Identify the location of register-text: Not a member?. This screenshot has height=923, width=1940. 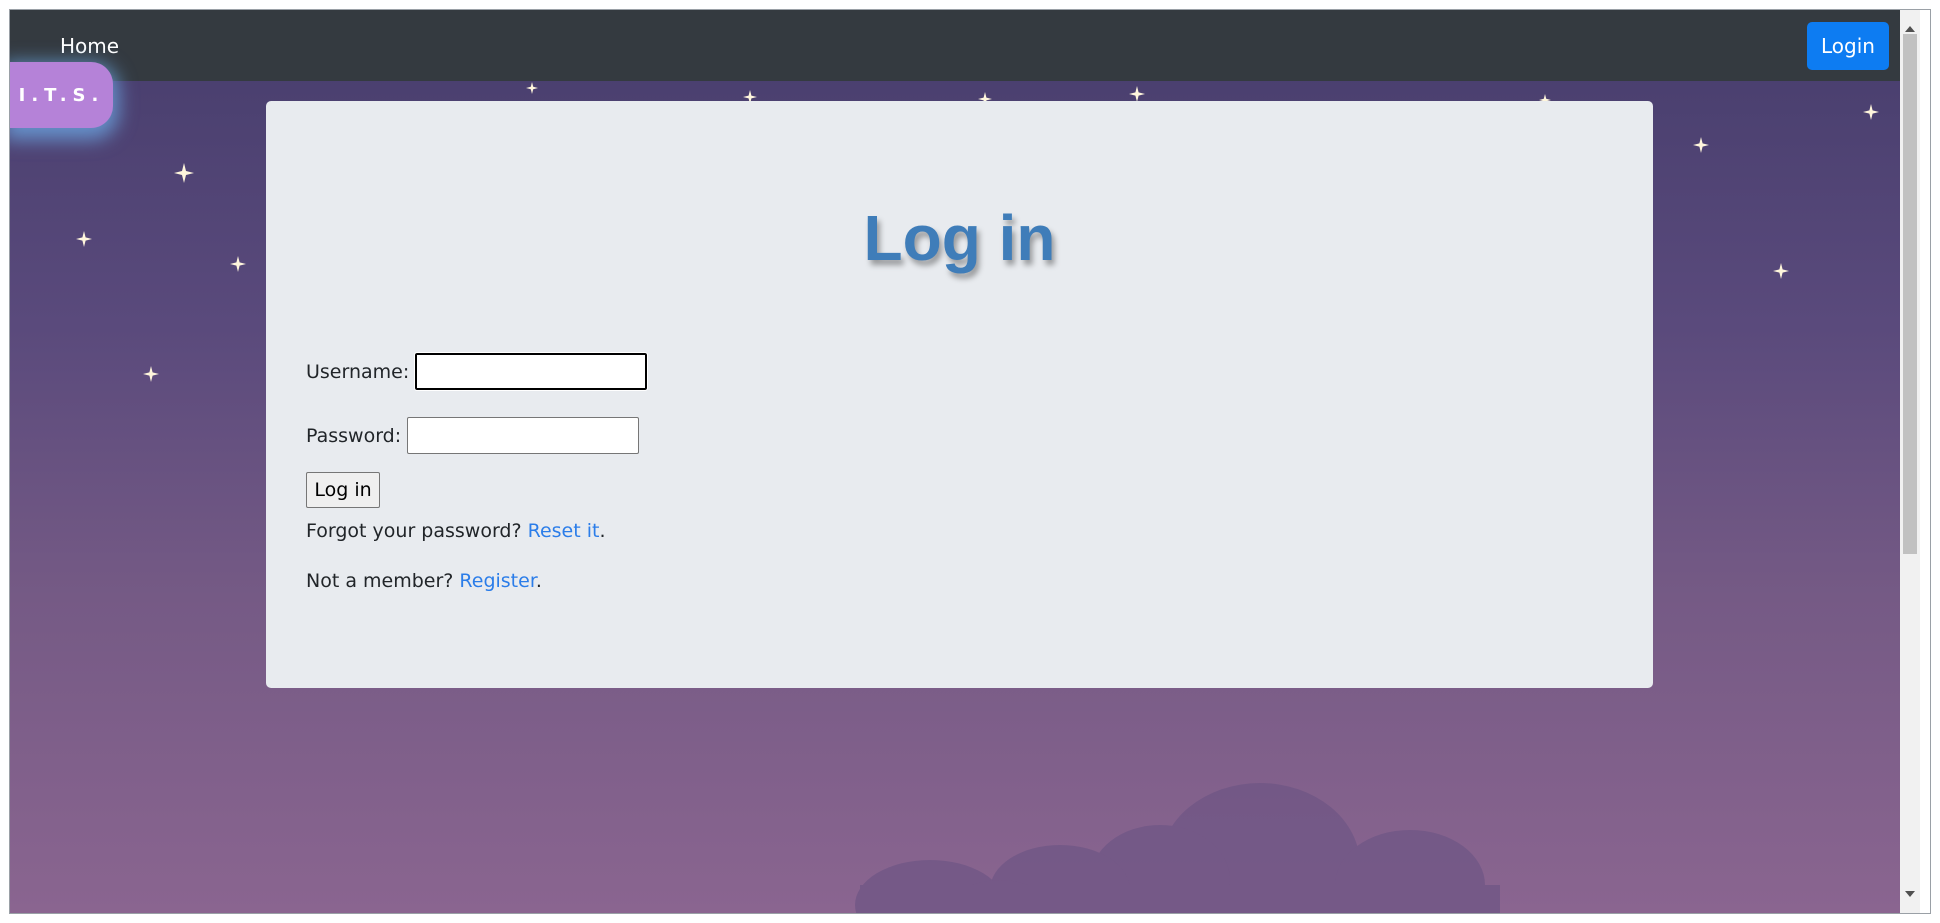
(383, 581).